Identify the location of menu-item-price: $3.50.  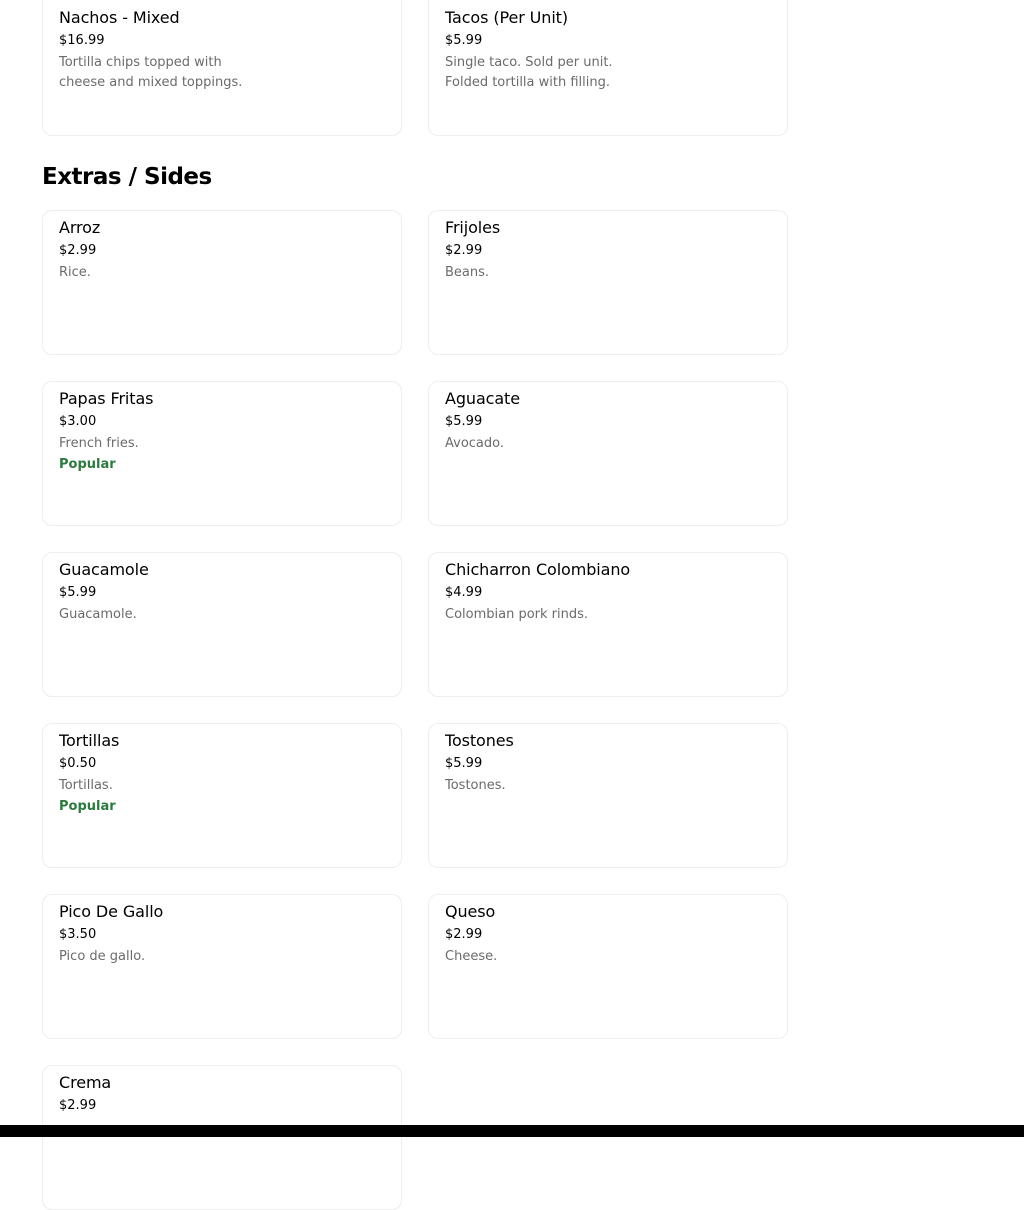
(78, 934).